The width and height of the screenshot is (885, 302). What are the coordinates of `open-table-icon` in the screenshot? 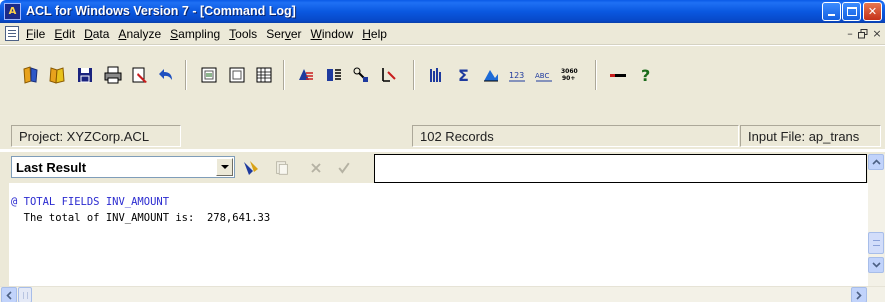 It's located at (57, 75).